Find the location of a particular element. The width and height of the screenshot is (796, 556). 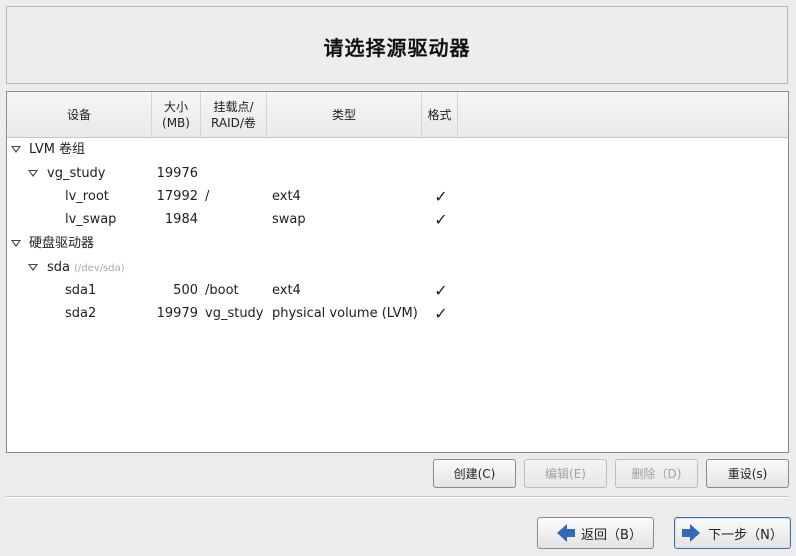

next-button-label: 下一步（N） is located at coordinates (745, 535).